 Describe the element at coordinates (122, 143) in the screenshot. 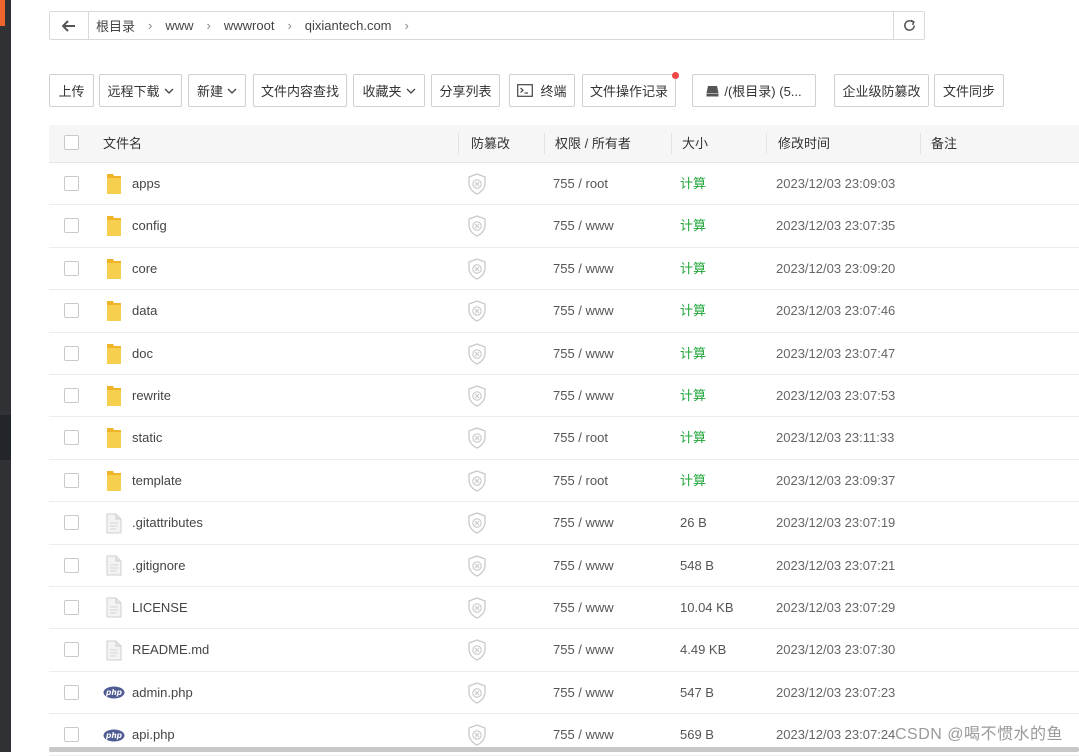

I see `header-name: 文件名` at that location.